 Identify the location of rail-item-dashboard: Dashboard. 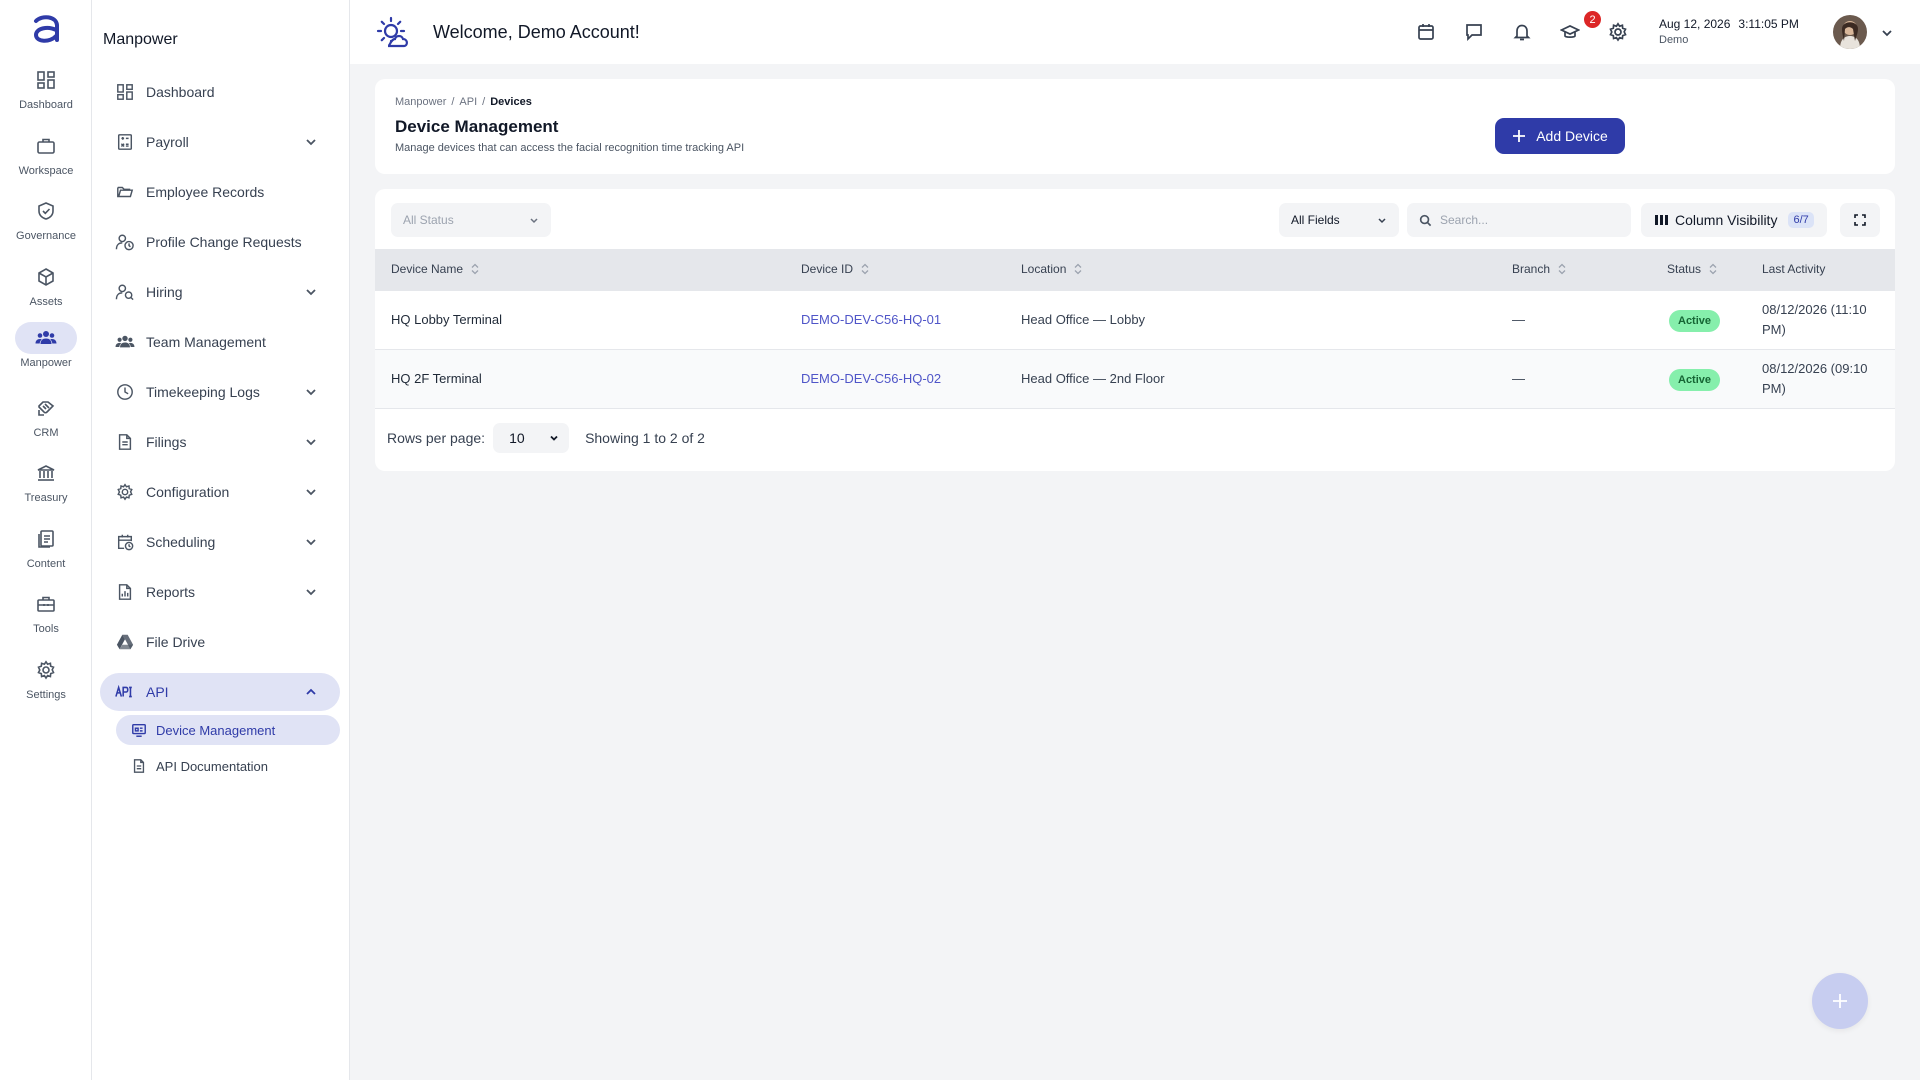
(46, 94).